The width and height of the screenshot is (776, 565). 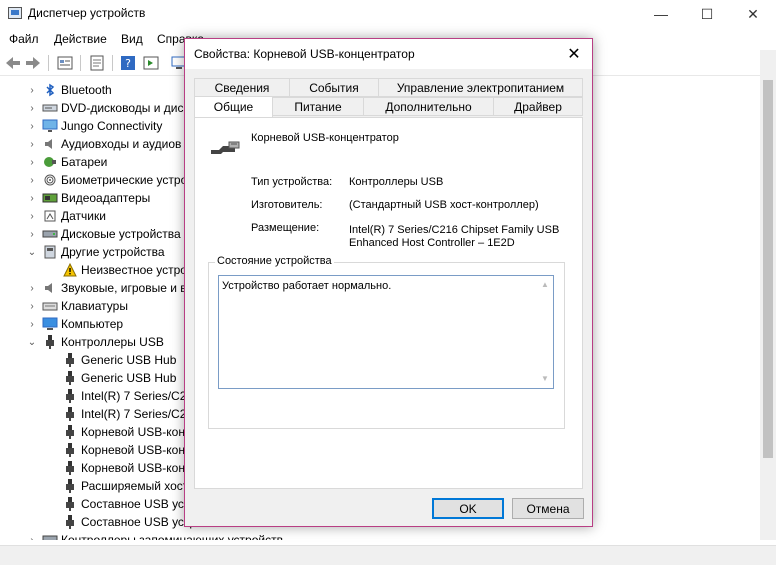 What do you see at coordinates (94, 306) in the screenshot?
I see `tree-item-label: Клавиатуры` at bounding box center [94, 306].